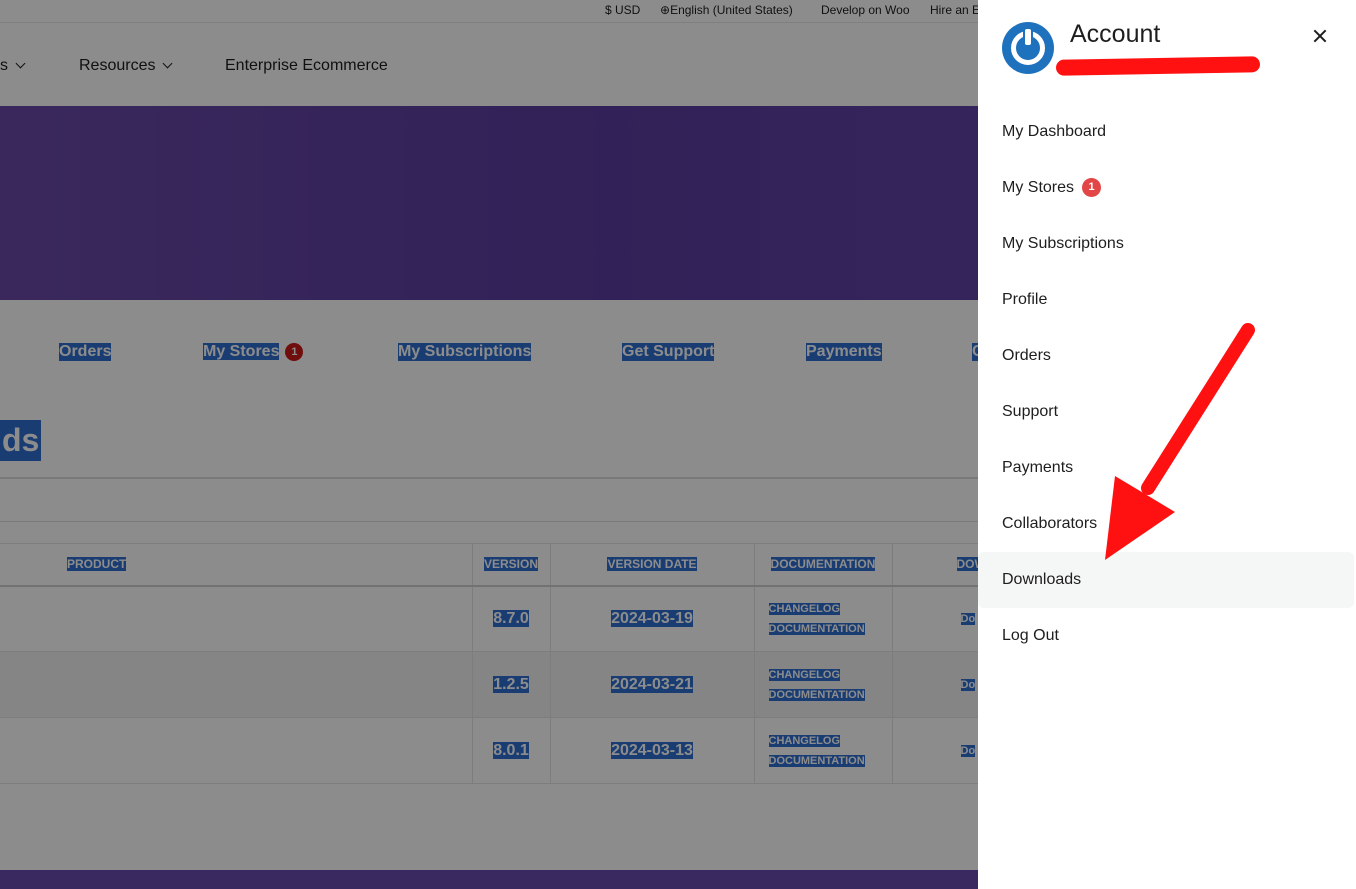  I want to click on arrow-head, so click(1140, 518).